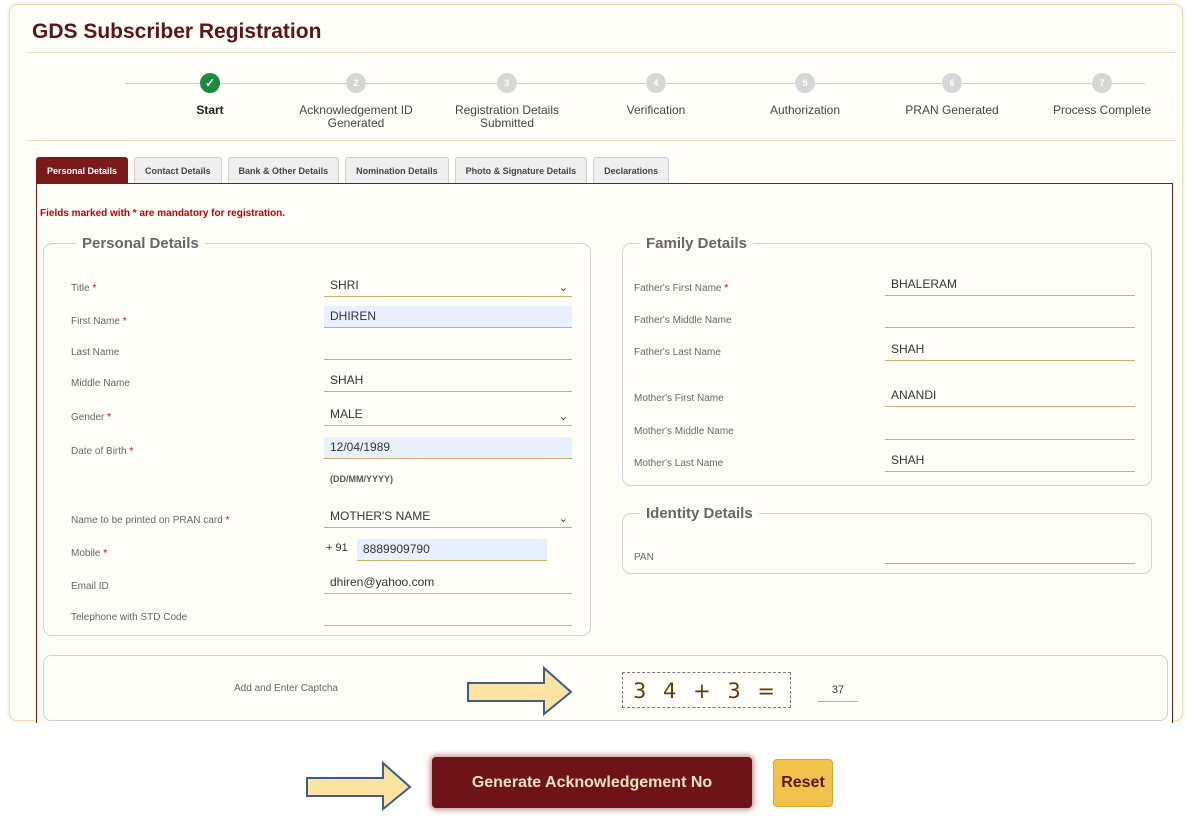 This screenshot has width=1195, height=823. I want to click on middle-name-input: SHAH, so click(448, 381).